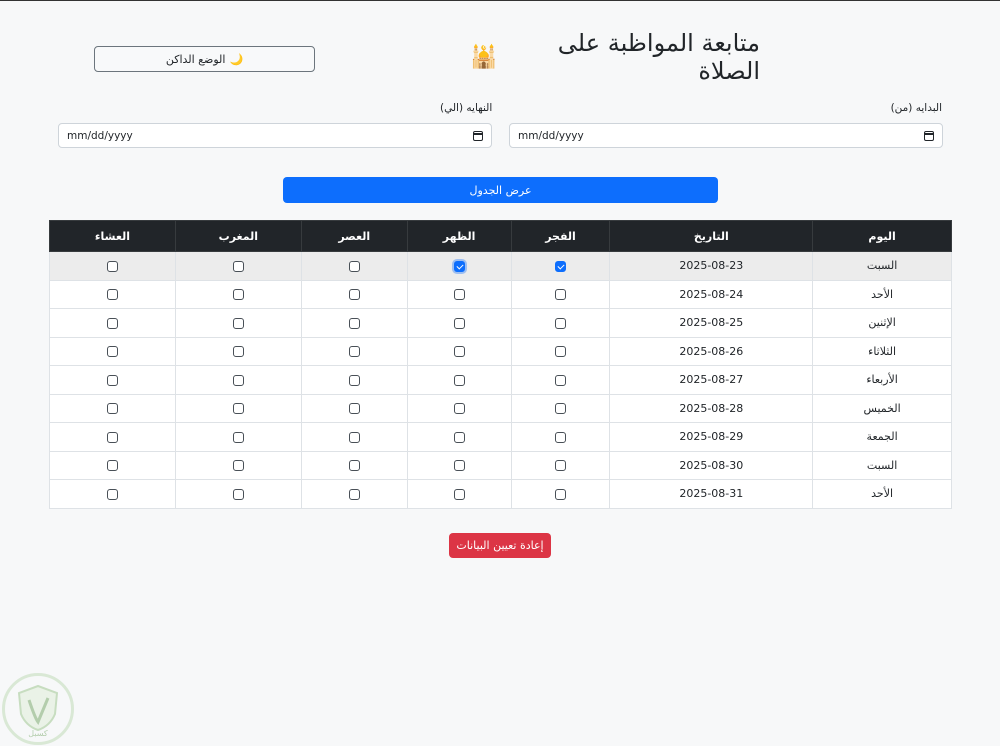 The height and width of the screenshot is (746, 1000). I want to click on day-cell: الأحد, so click(882, 294).